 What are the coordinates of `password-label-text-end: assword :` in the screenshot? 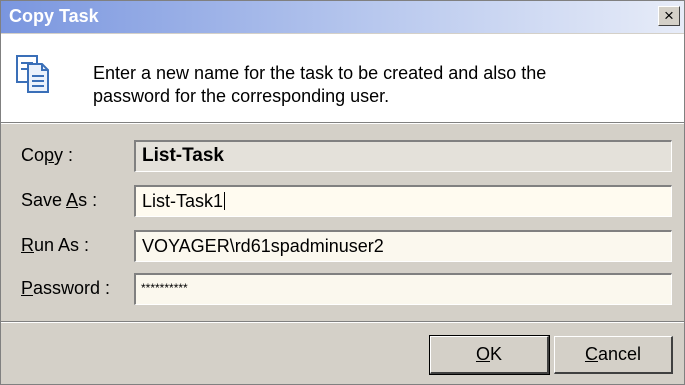 It's located at (72, 288).